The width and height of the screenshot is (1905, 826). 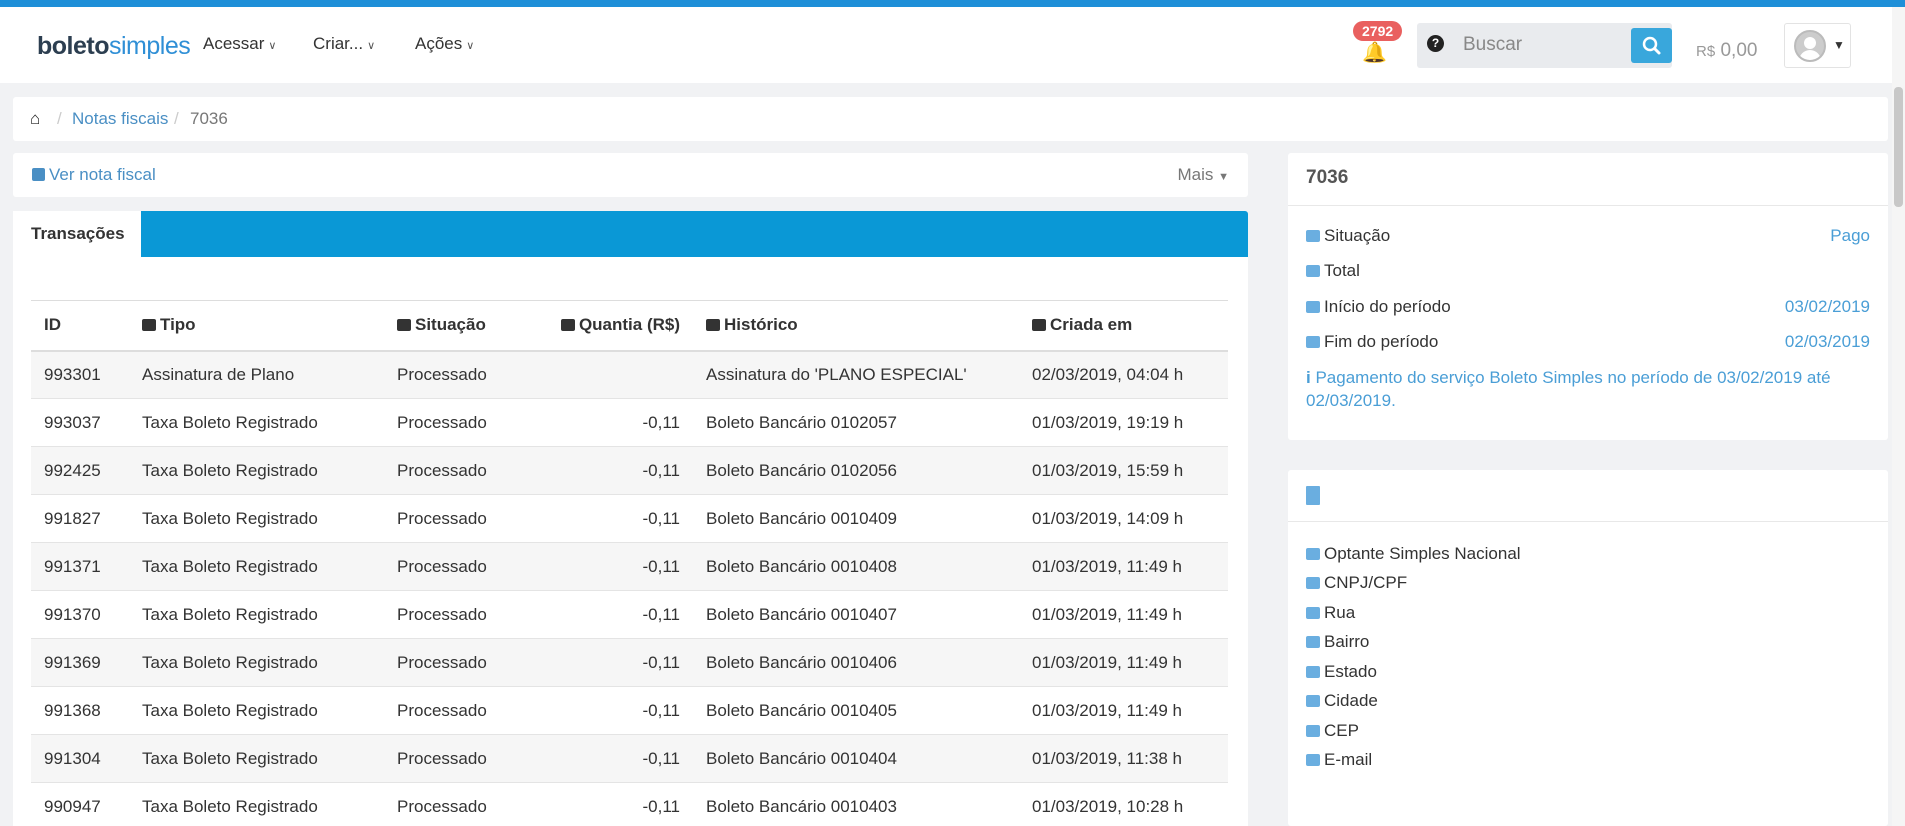 What do you see at coordinates (94, 175) in the screenshot?
I see `view-invoice-link: Ver nota fiscal` at bounding box center [94, 175].